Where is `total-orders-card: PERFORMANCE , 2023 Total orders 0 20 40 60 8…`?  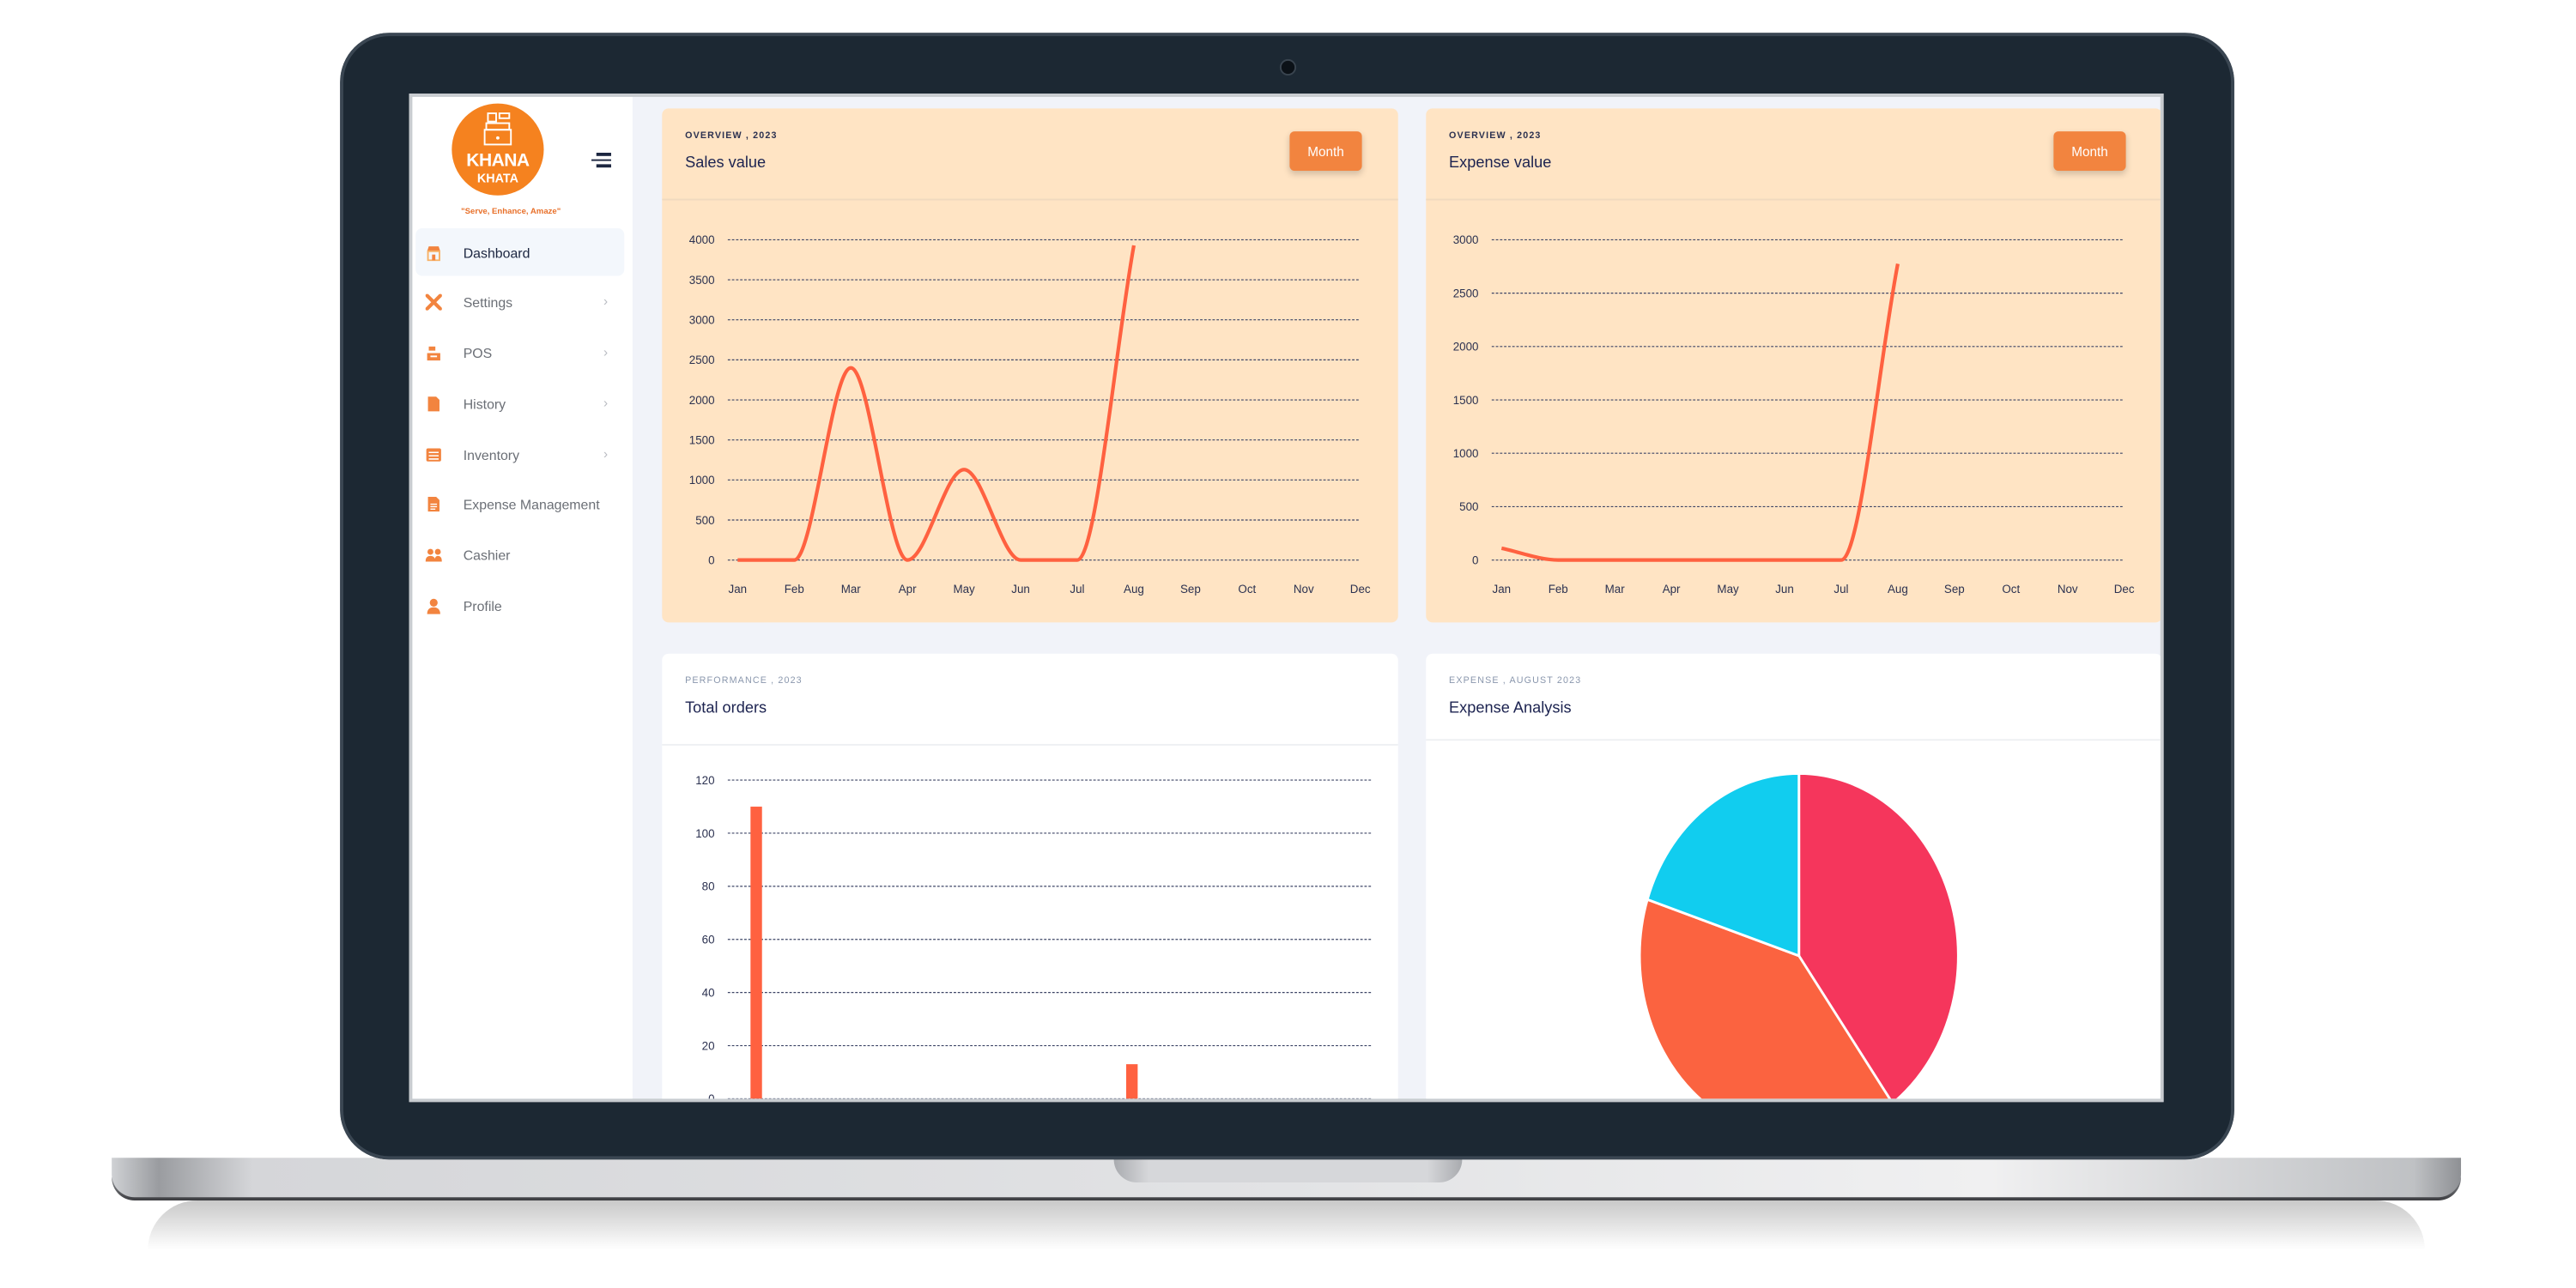 total-orders-card: PERFORMANCE , 2023 Total orders 0 20 40 60 8… is located at coordinates (1029, 878).